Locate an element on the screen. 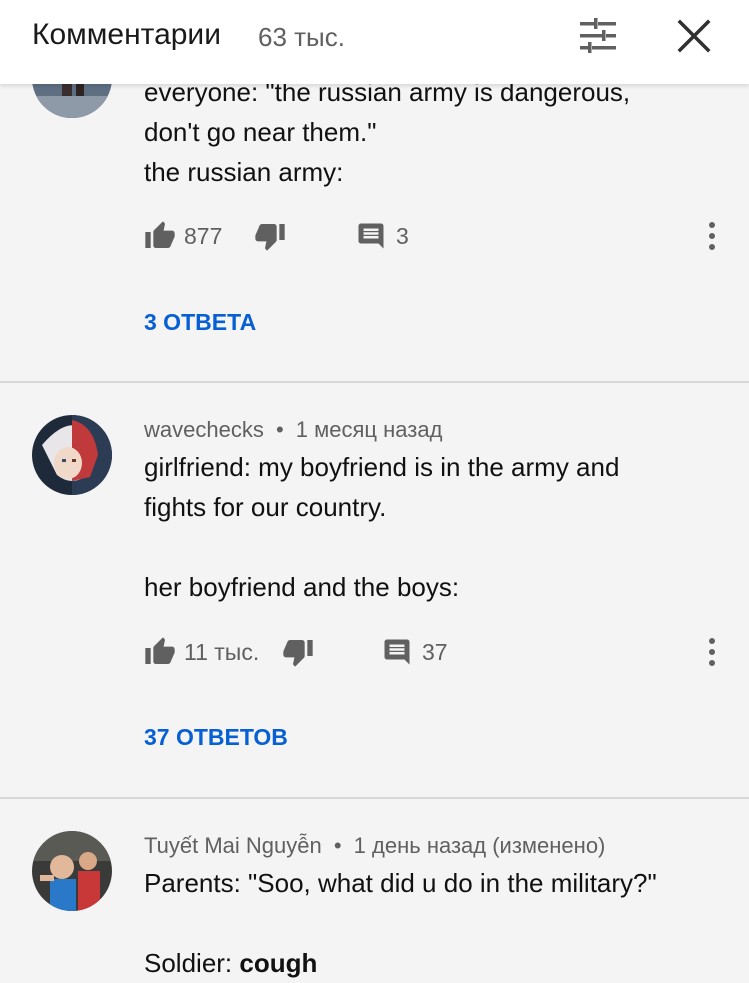 This screenshot has width=749, height=983. comment-author: Tuyết Mai Nguyễn is located at coordinates (233, 845).